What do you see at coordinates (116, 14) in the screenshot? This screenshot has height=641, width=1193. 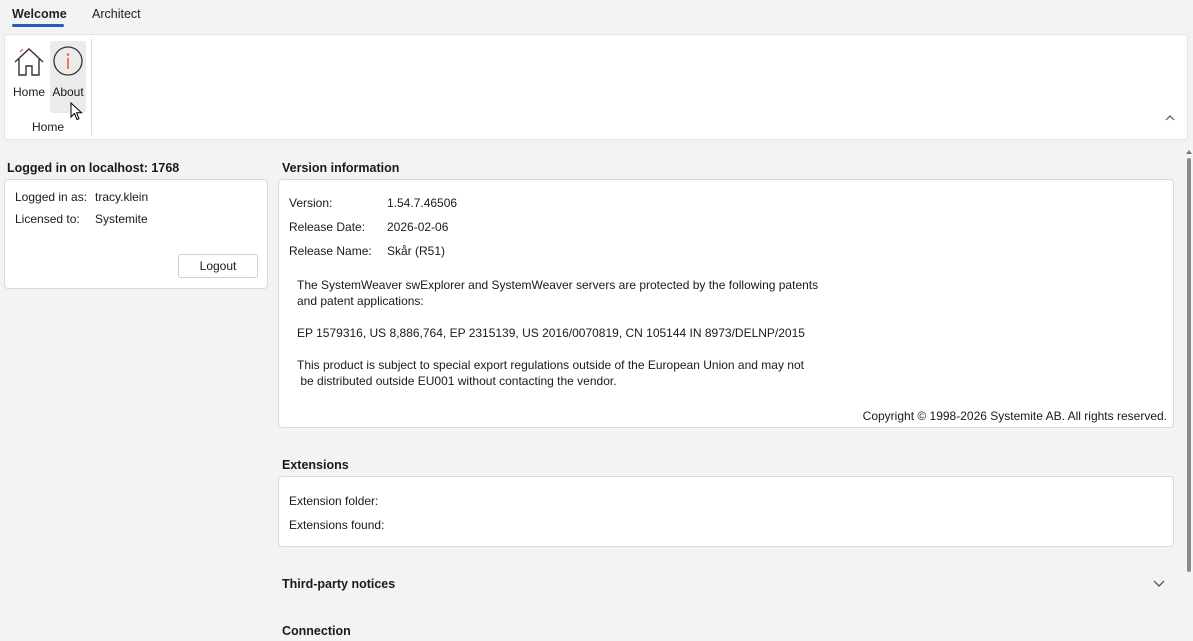 I see `tab-architect: Architect` at bounding box center [116, 14].